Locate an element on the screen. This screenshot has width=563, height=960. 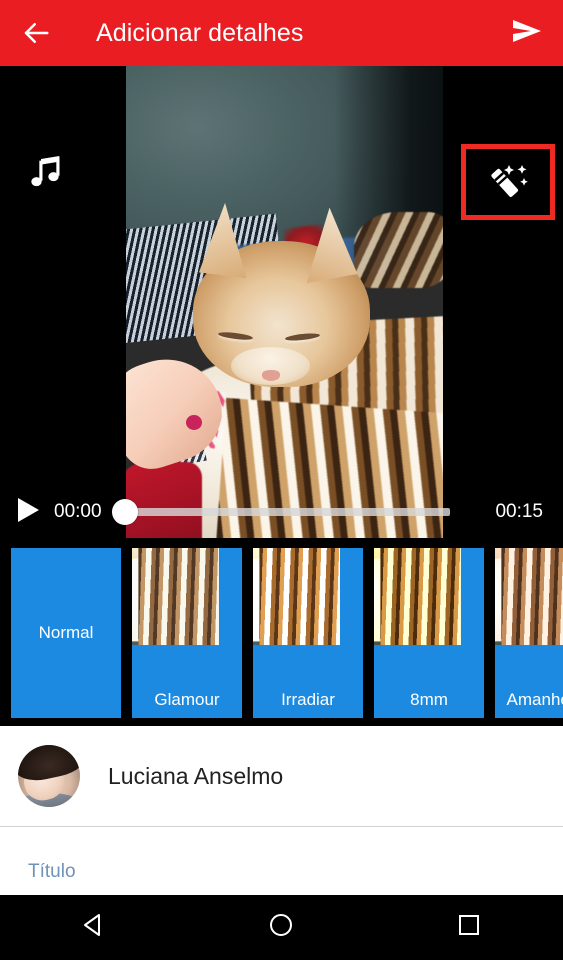
nav-recents-icon is located at coordinates (469, 927).